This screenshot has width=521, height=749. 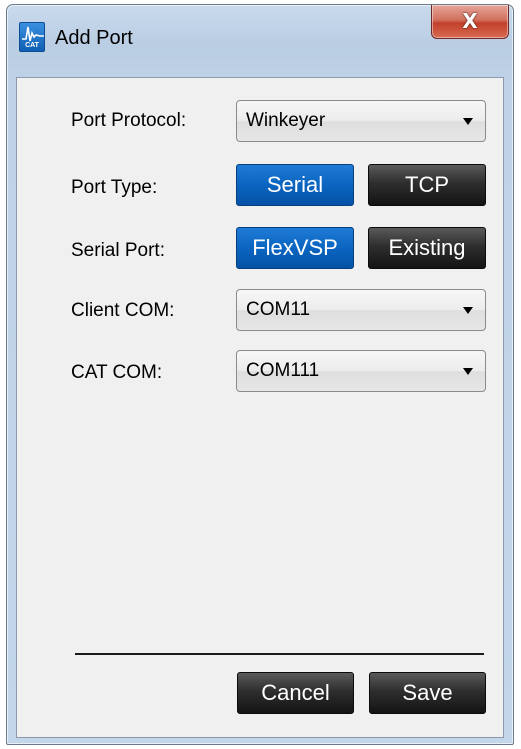 What do you see at coordinates (295, 185) in the screenshot?
I see `port-type-serial-button: Serial` at bounding box center [295, 185].